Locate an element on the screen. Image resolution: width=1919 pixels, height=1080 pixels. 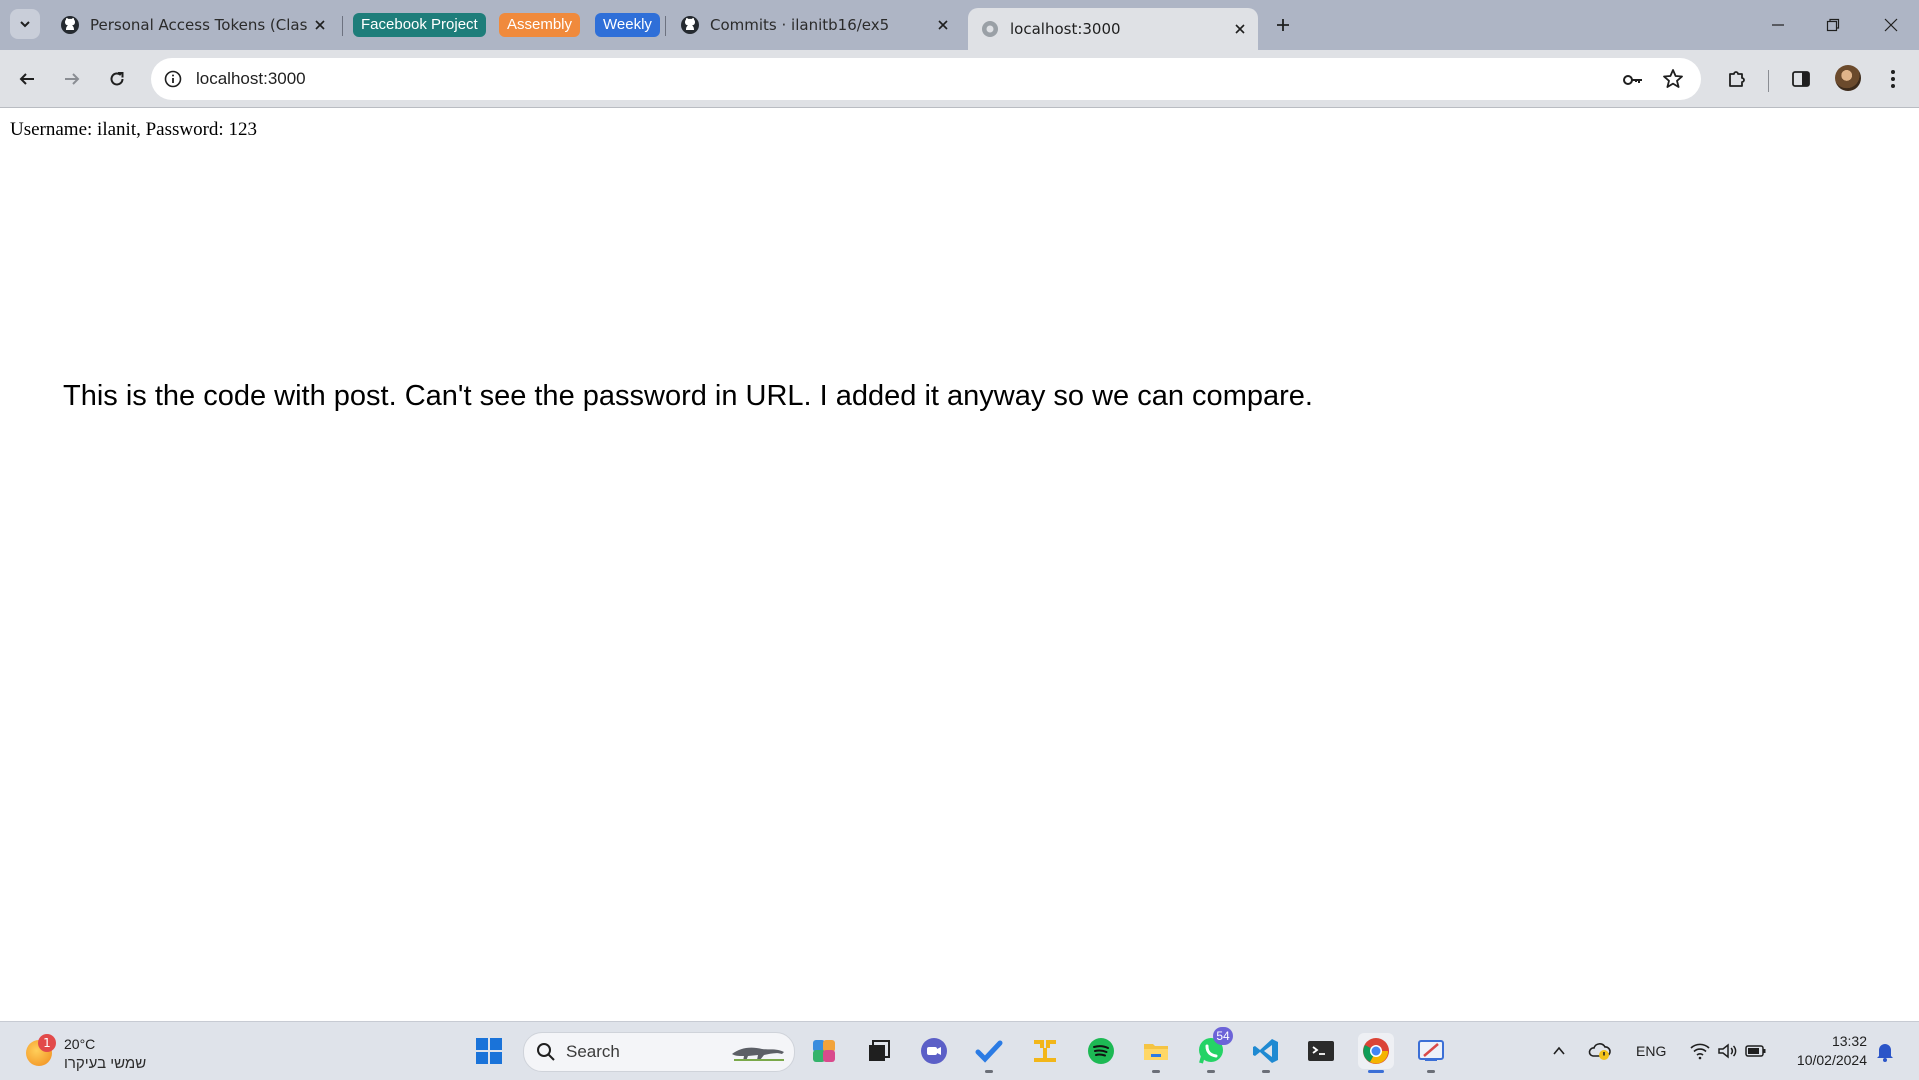
taskbar-file-explorer is located at coordinates (1156, 1053).